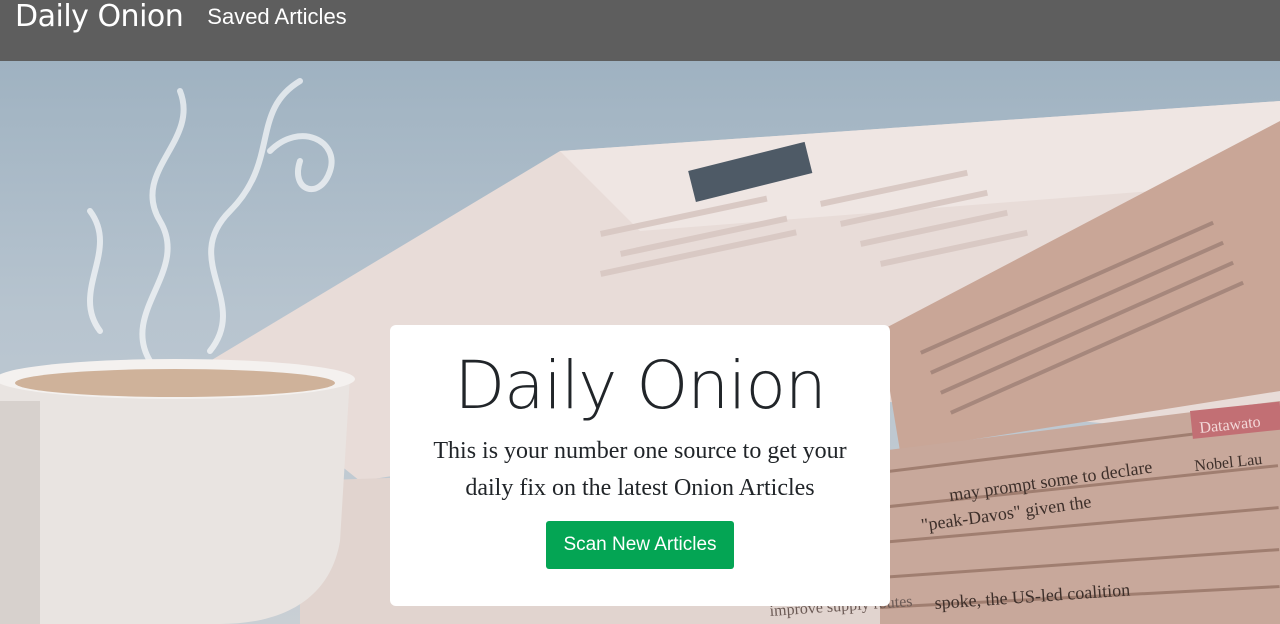 This screenshot has height=624, width=1280. Describe the element at coordinates (99, 17) in the screenshot. I see `brand-link: Daily Onion` at that location.